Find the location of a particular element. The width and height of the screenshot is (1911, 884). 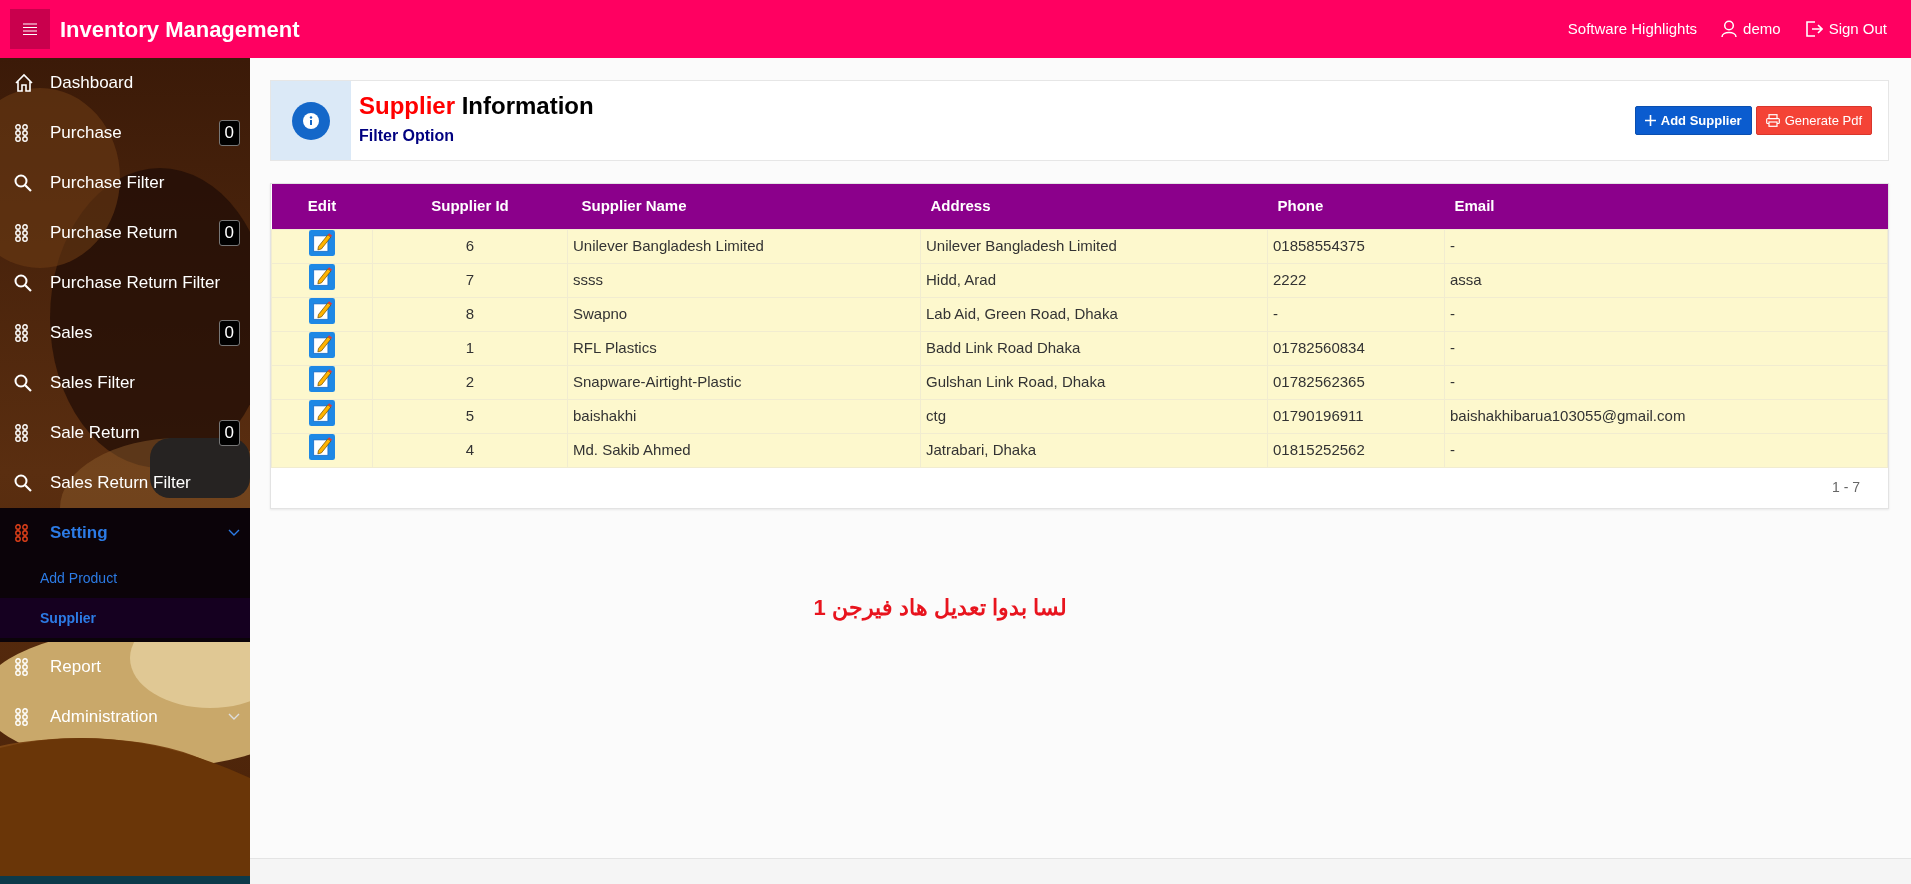

submenu-item: Add Product is located at coordinates (125, 578).